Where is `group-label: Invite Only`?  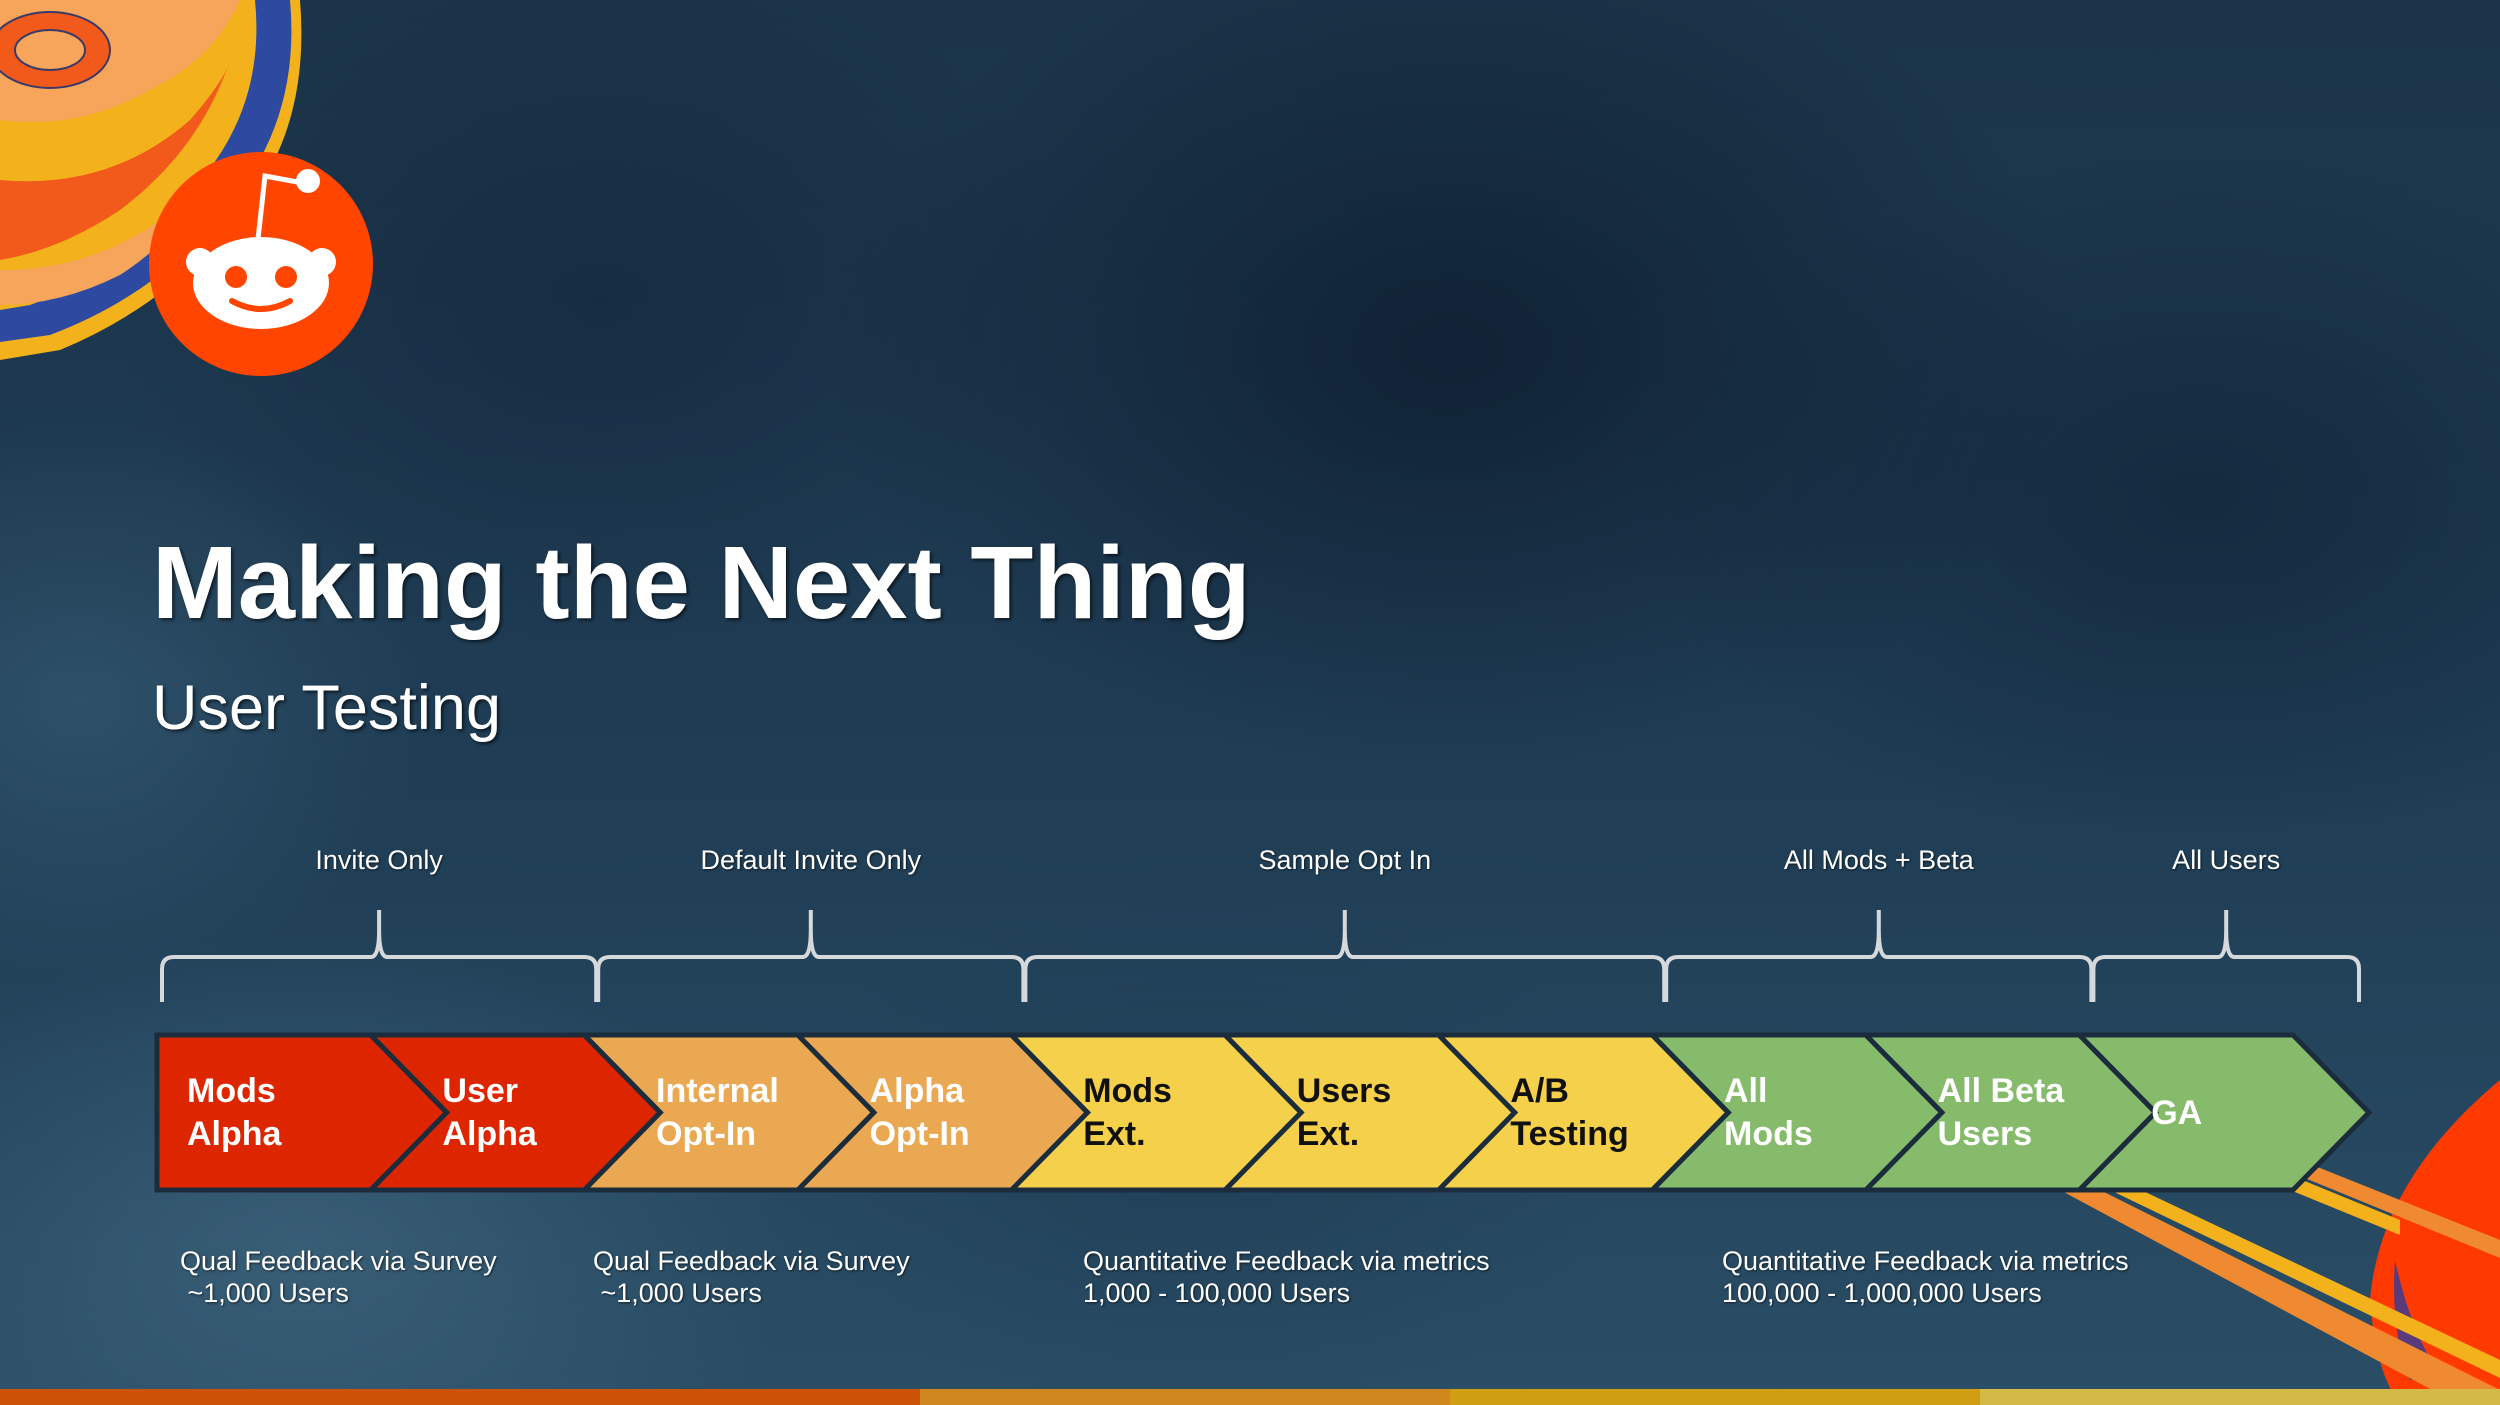
group-label: Invite Only is located at coordinates (379, 860).